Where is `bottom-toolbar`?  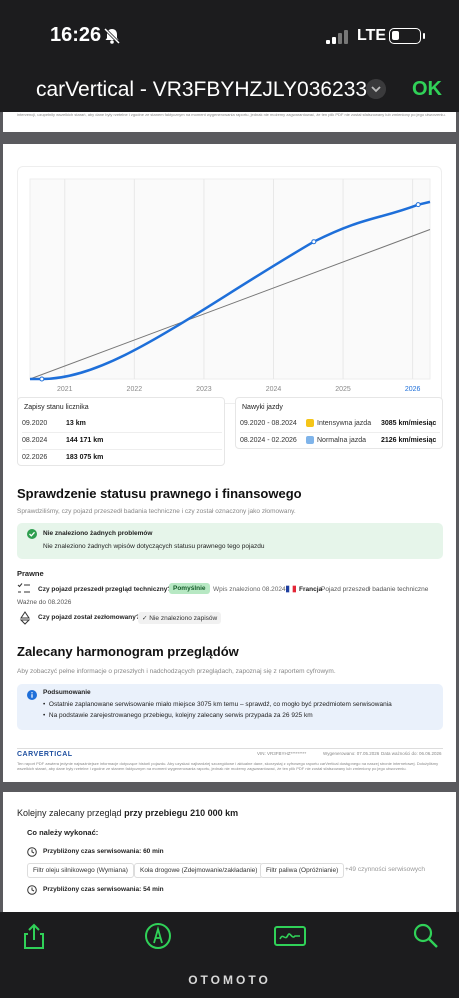
bottom-toolbar is located at coordinates (229, 936).